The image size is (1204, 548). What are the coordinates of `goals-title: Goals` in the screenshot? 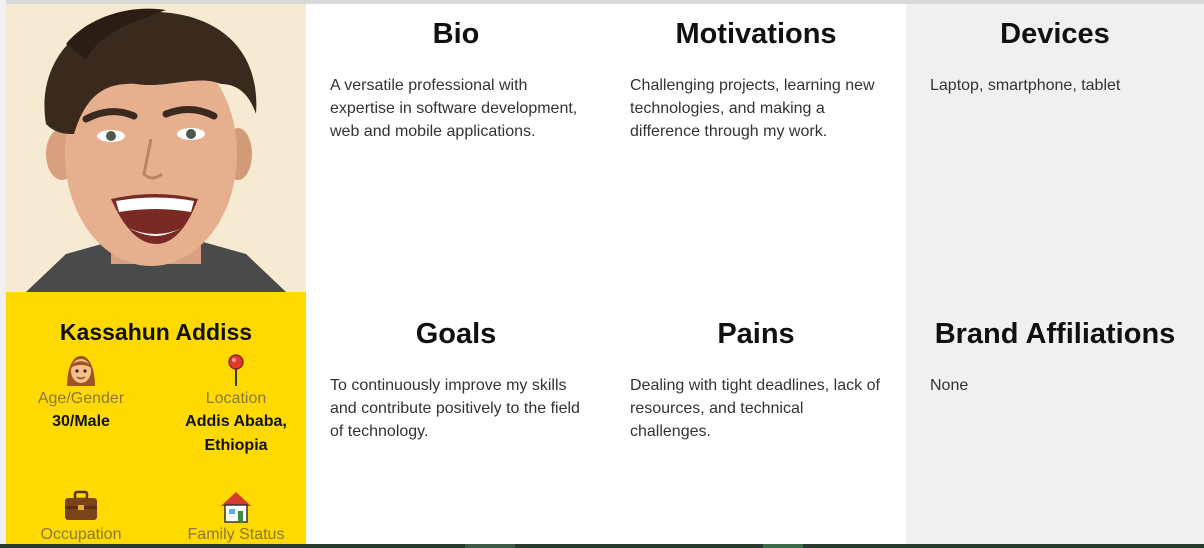 It's located at (456, 334).